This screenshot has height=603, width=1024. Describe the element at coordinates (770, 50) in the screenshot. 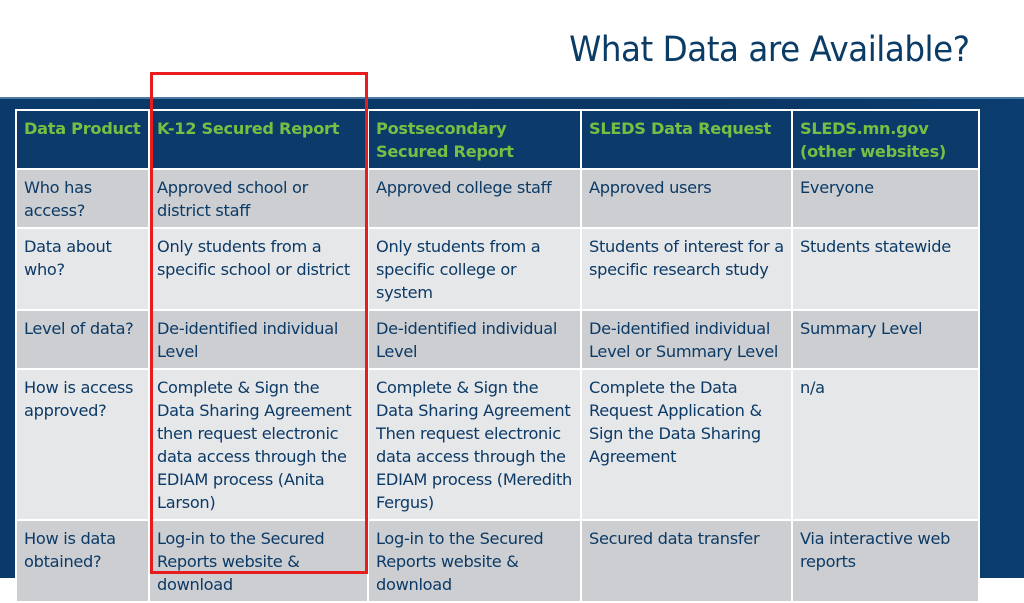

I see `slide-title: What Data are Available?` at that location.